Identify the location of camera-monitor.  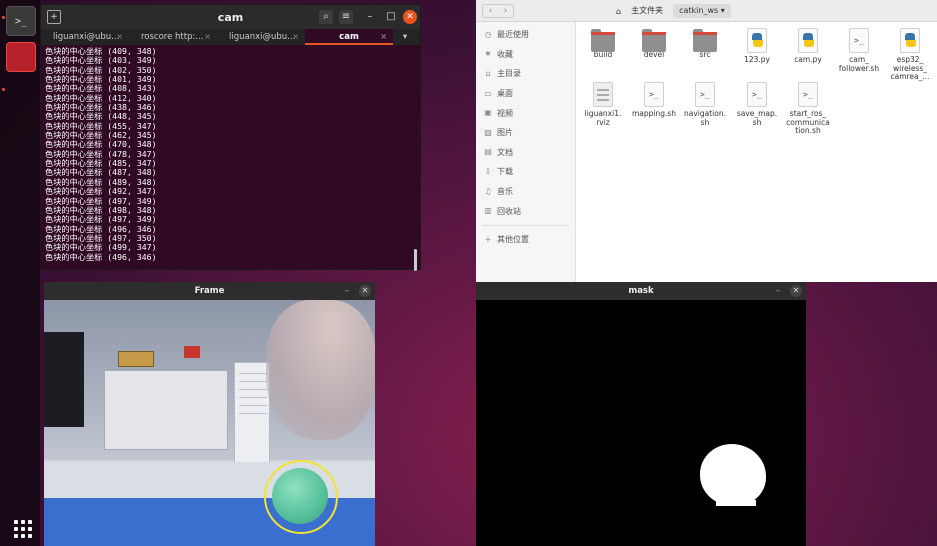
(64, 379).